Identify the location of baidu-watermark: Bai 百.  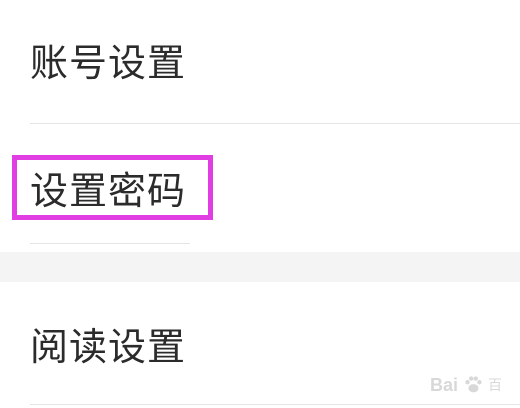
(466, 385).